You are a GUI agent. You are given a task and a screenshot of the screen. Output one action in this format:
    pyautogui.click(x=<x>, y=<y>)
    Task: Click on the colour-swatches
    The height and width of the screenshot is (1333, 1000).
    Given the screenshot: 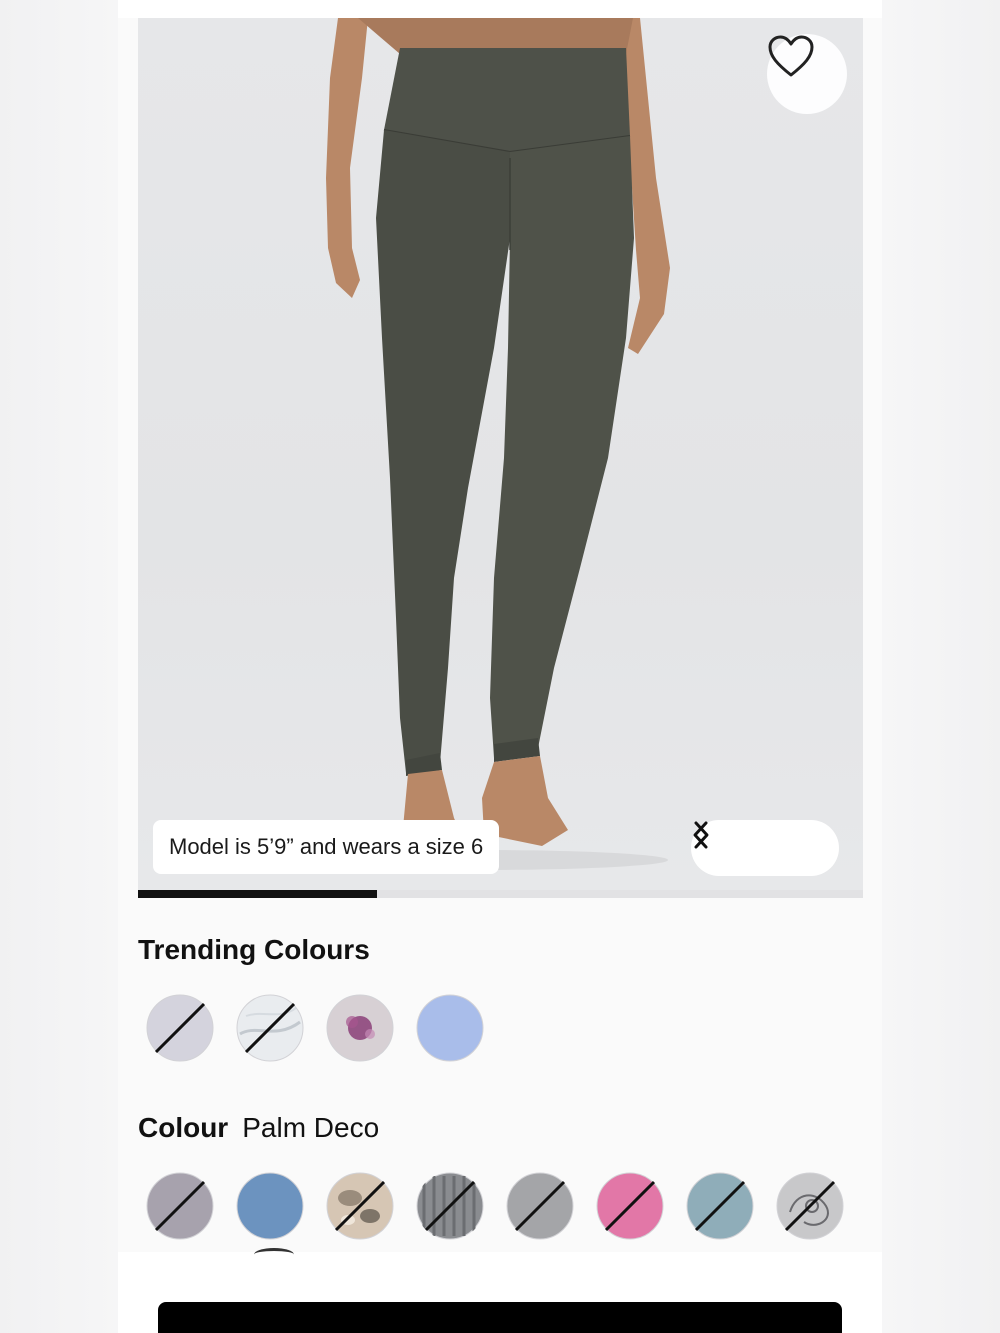 What is the action you would take?
    pyautogui.click(x=495, y=1206)
    